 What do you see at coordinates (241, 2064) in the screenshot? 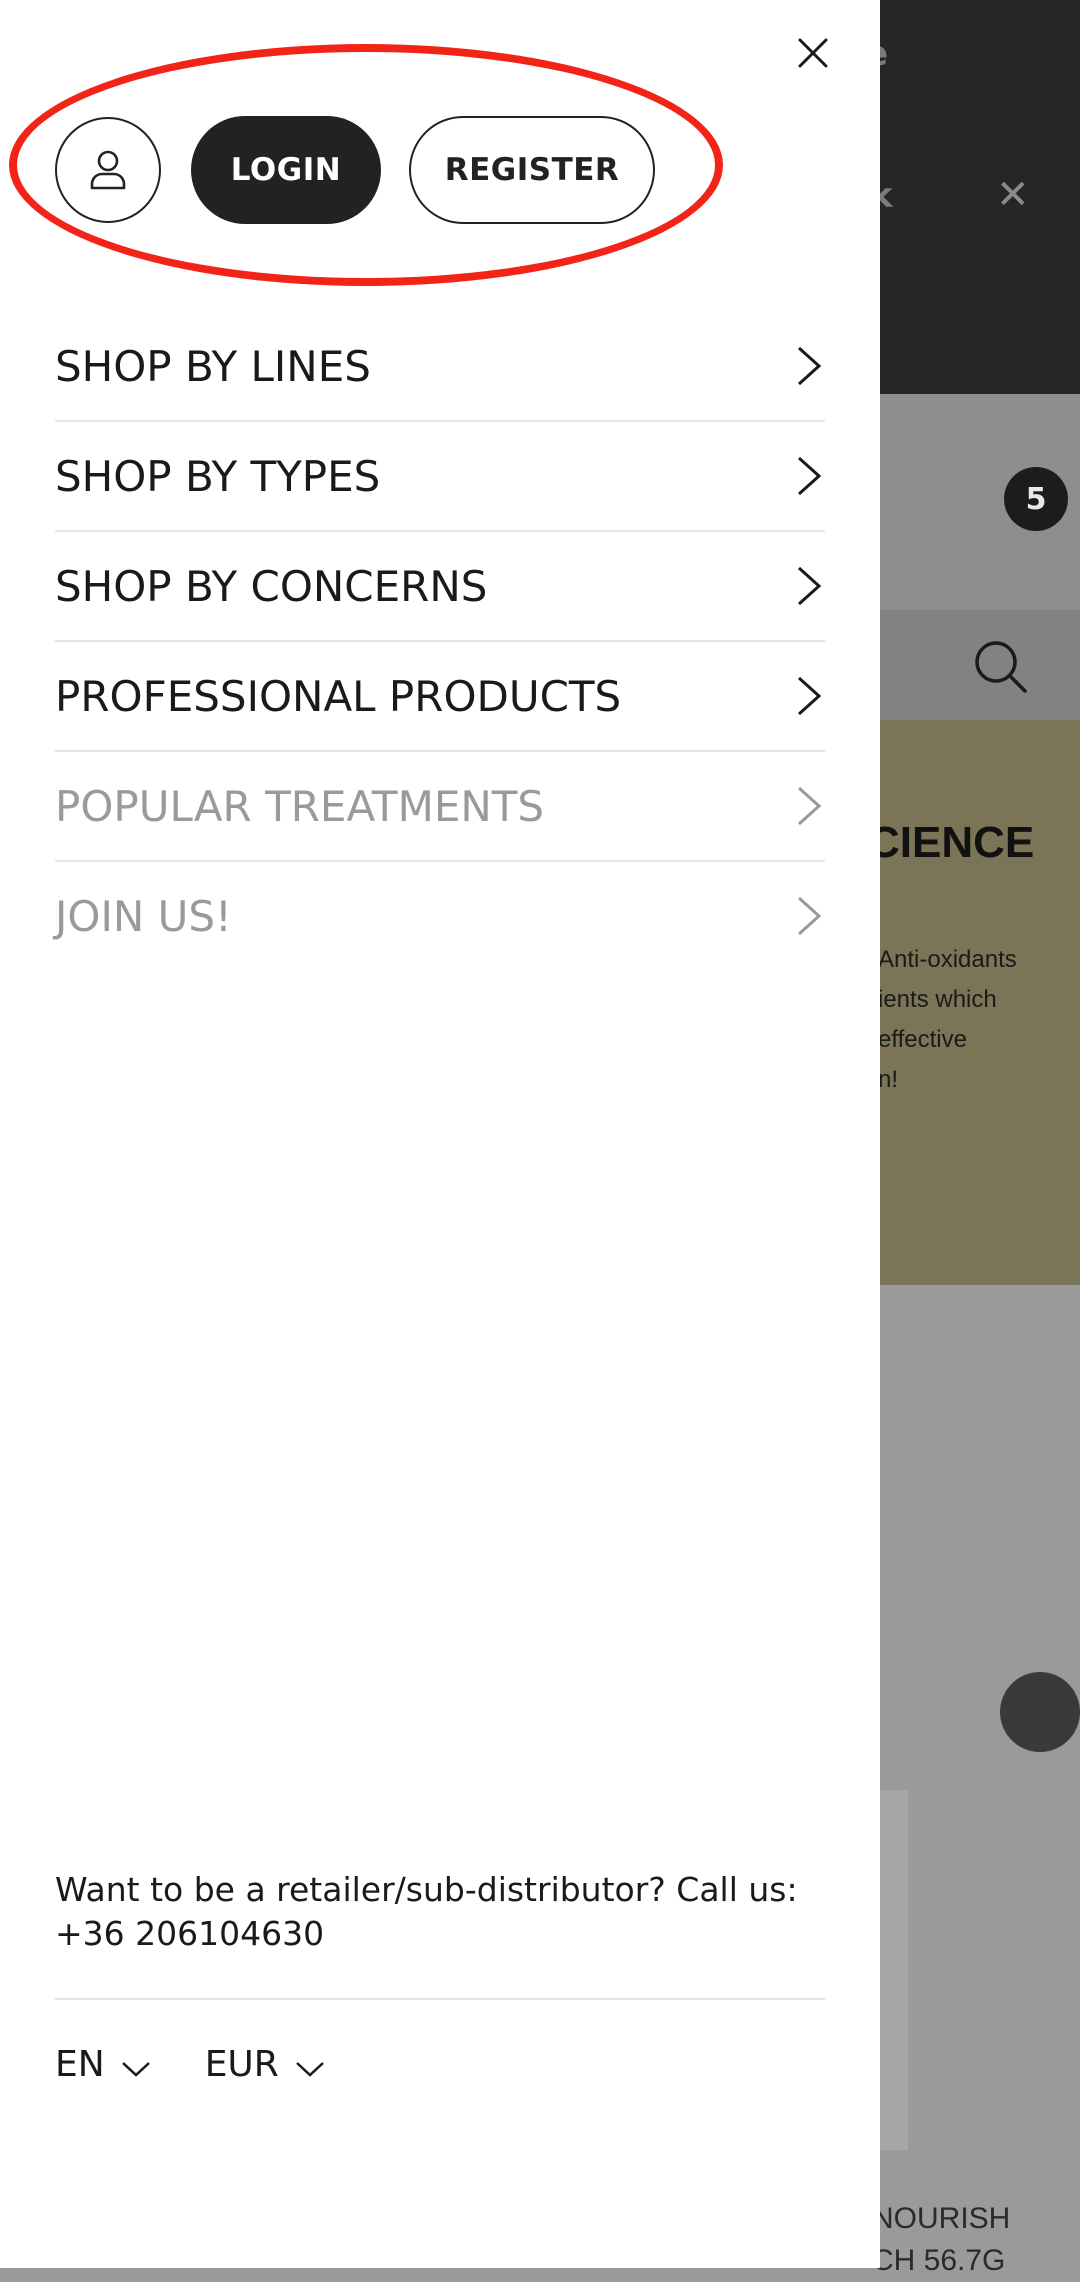
I see `currency-value: EUR` at bounding box center [241, 2064].